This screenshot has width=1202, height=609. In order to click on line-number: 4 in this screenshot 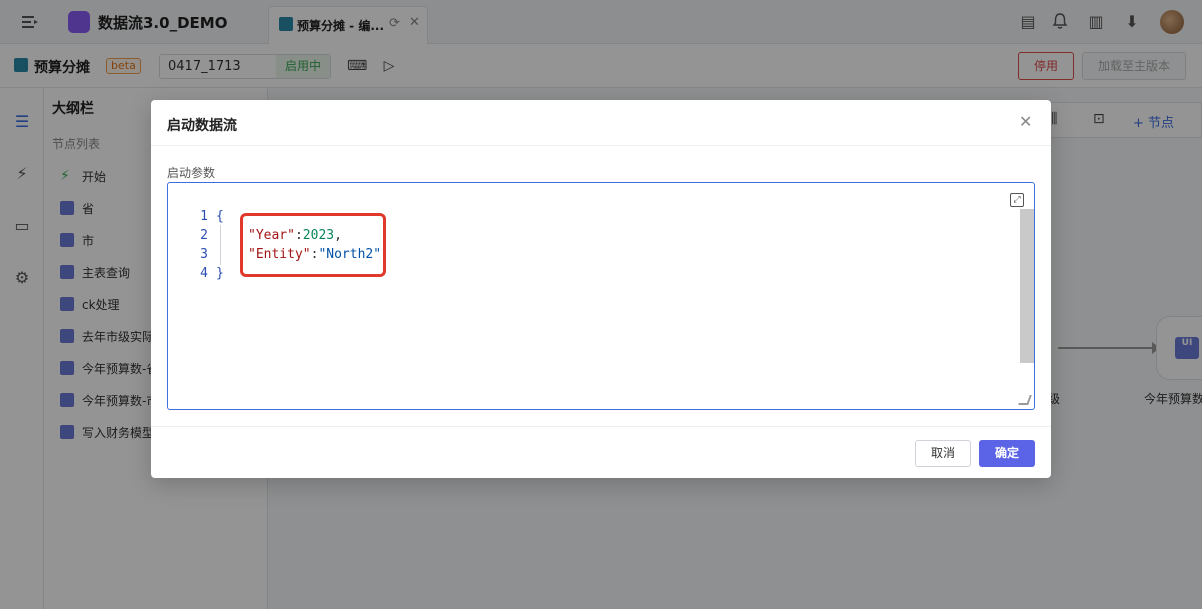, I will do `click(204, 273)`.